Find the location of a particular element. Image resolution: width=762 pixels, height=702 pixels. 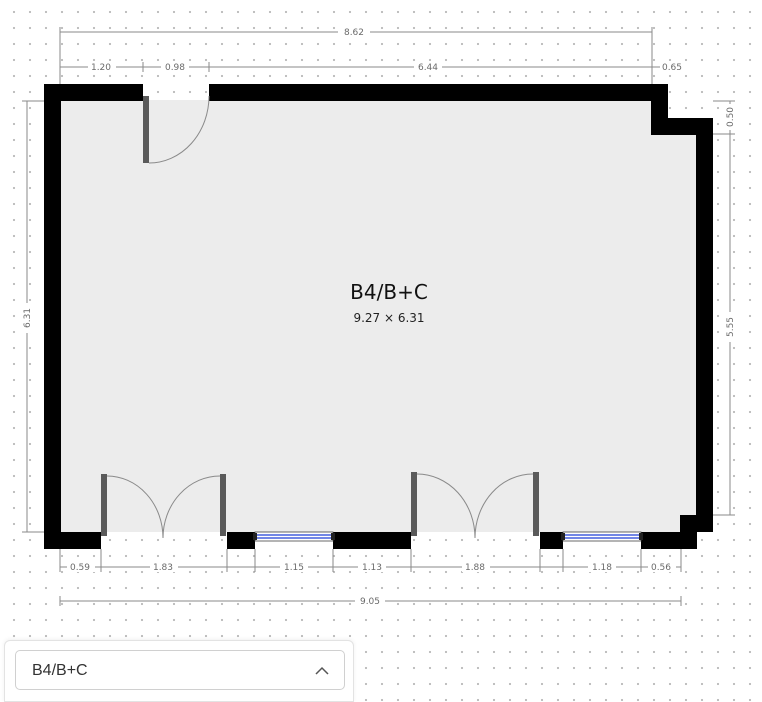

dimension-top-overall: 8.62 is located at coordinates (356, 55).